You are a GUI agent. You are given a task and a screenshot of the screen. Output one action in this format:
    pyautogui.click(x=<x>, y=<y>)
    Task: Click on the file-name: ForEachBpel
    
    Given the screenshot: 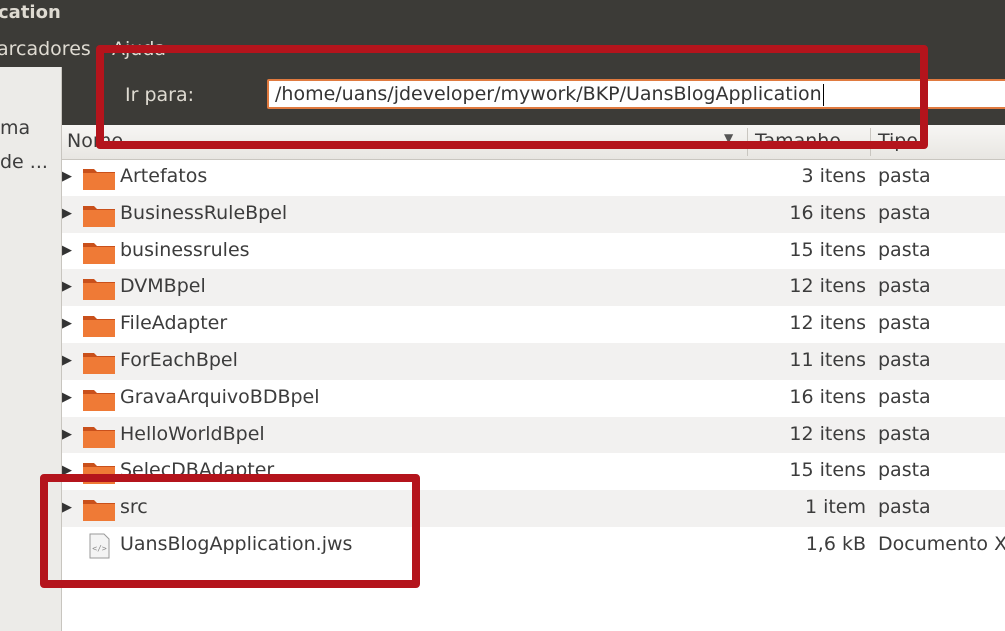 What is the action you would take?
    pyautogui.click(x=179, y=359)
    